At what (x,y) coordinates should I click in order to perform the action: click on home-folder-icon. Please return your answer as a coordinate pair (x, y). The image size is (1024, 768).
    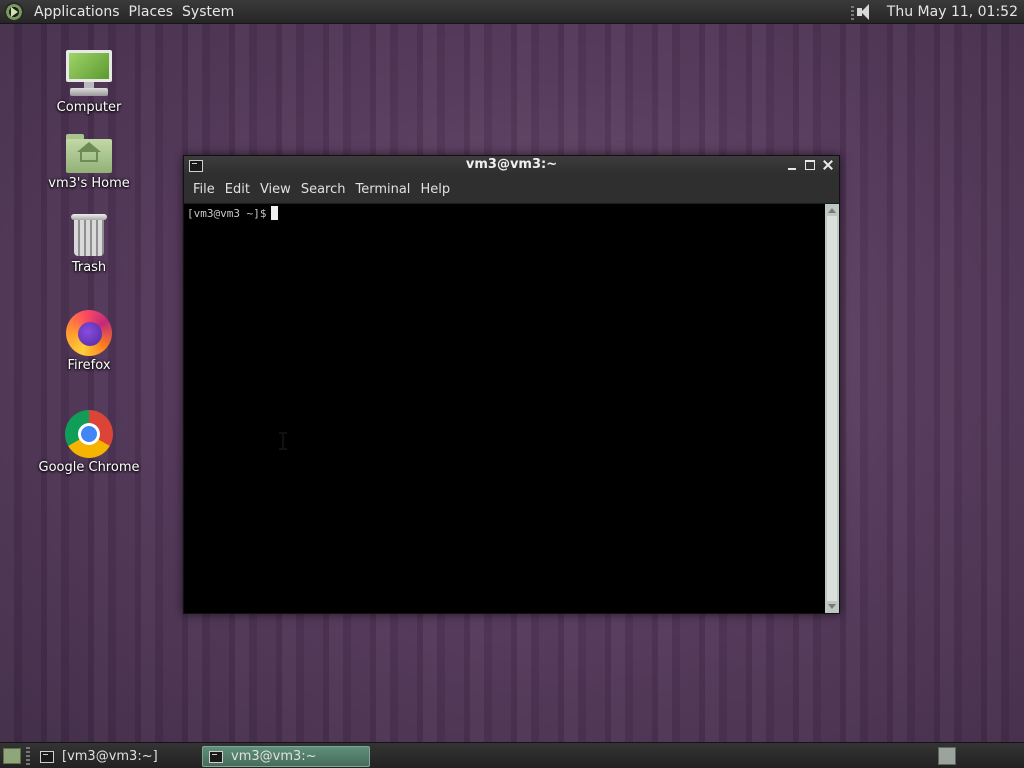
    Looking at the image, I should click on (89, 154).